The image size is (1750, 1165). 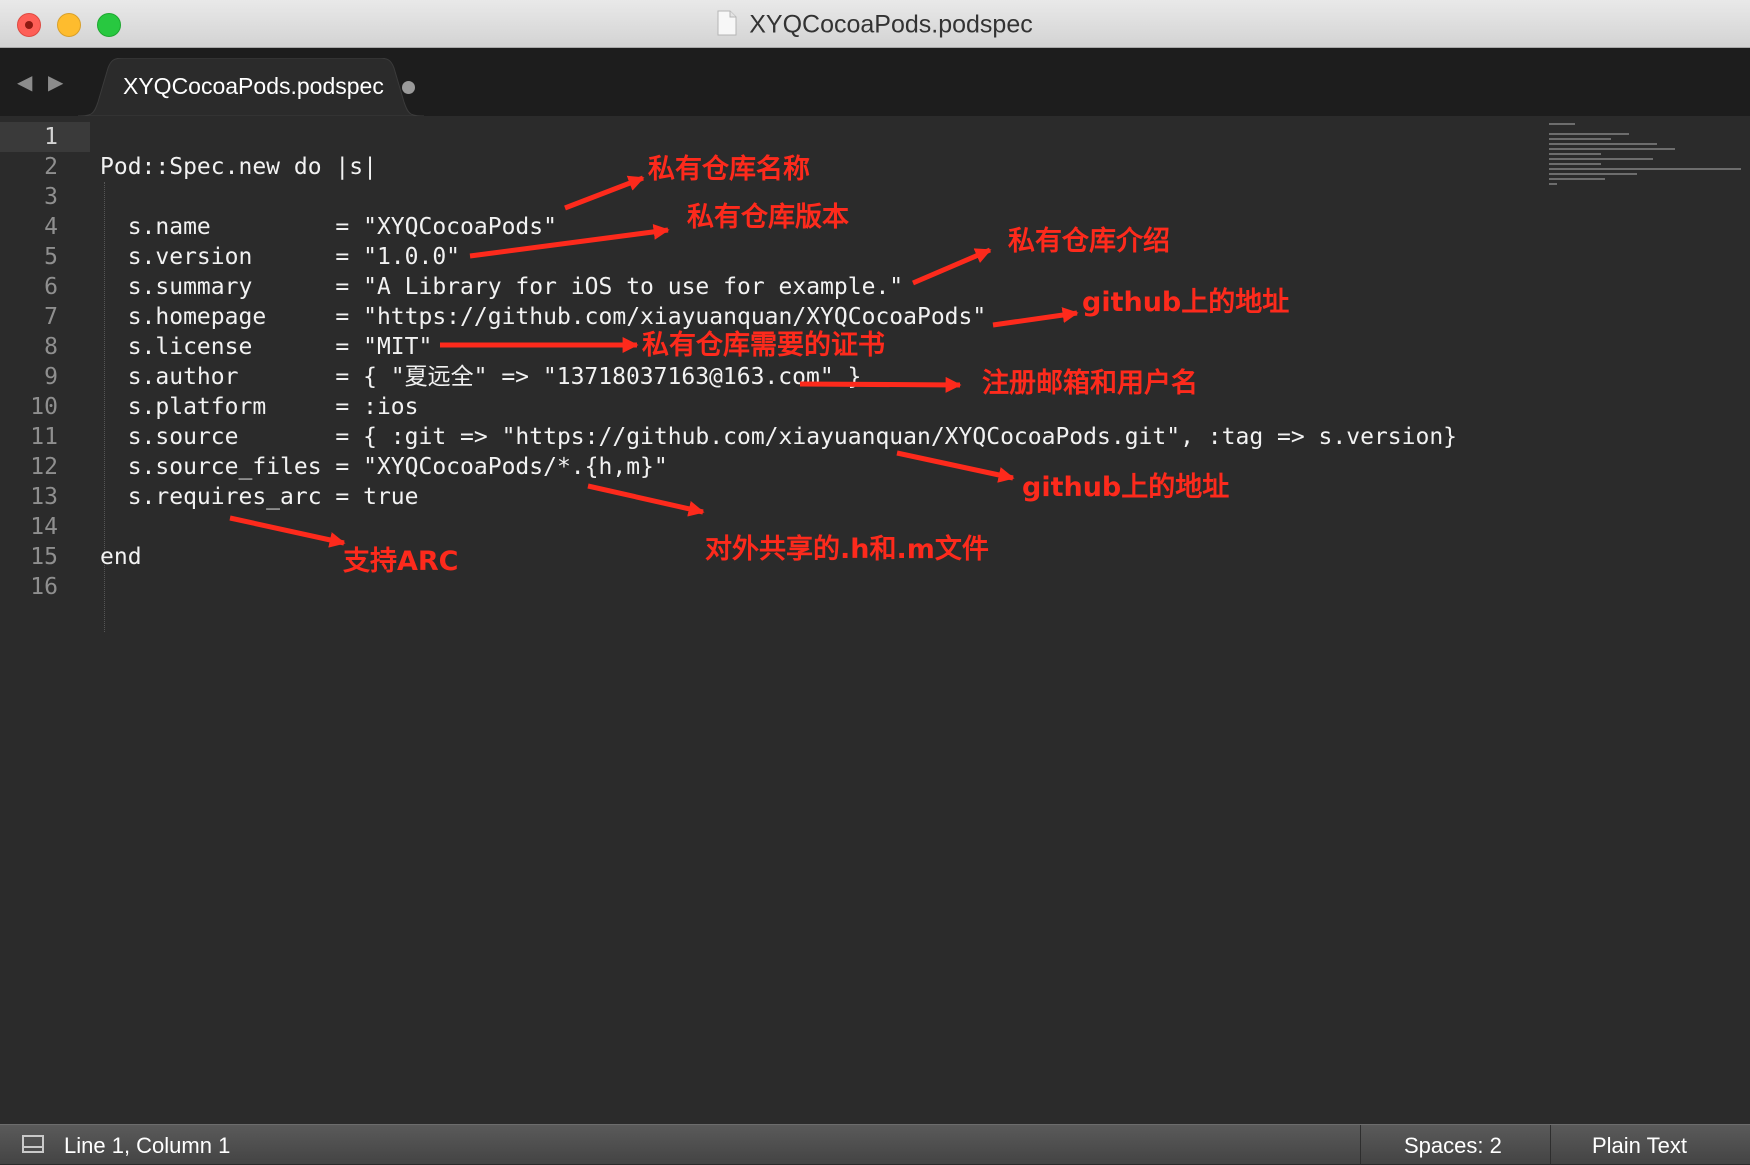 What do you see at coordinates (1453, 1146) in the screenshot?
I see `indentation-setting: Spaces: 2` at bounding box center [1453, 1146].